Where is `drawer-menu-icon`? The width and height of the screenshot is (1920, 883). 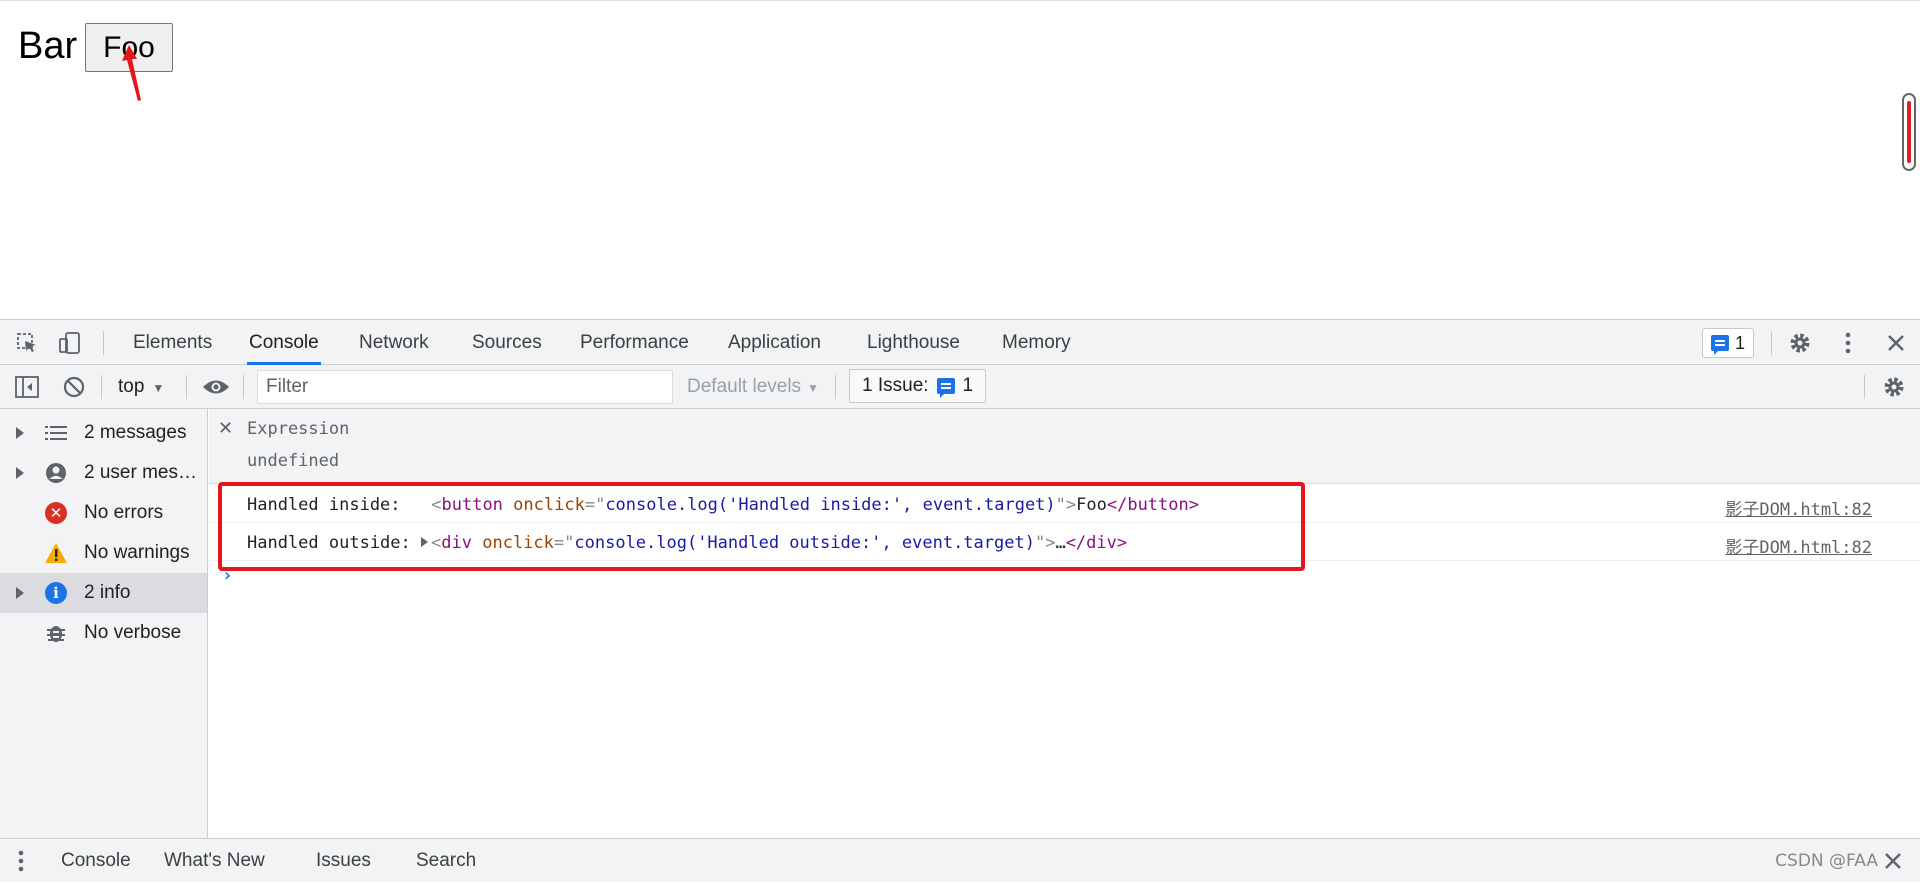
drawer-menu-icon is located at coordinates (25, 861).